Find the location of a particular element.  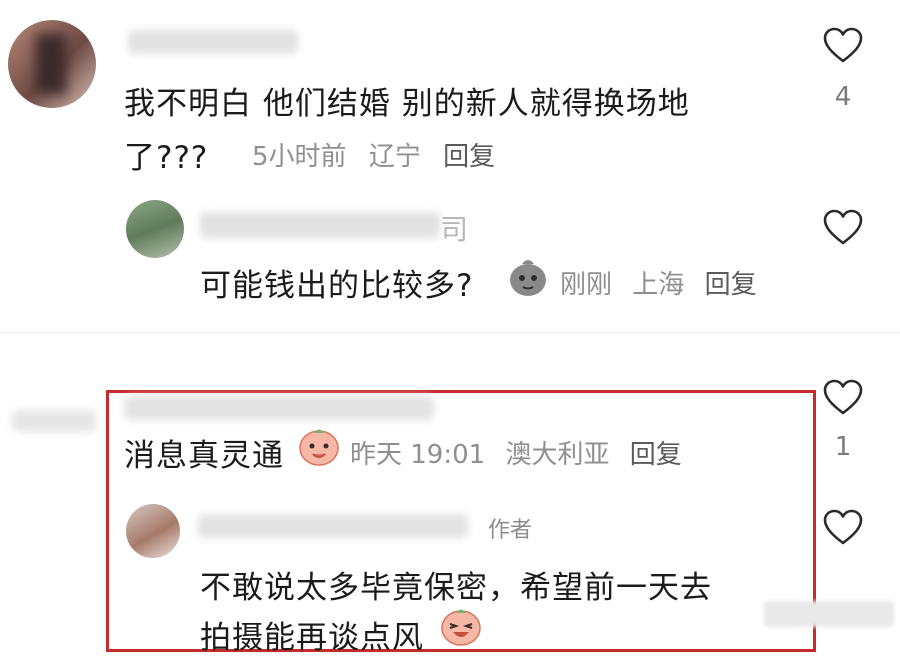

author-badge: 作者 is located at coordinates (510, 530).